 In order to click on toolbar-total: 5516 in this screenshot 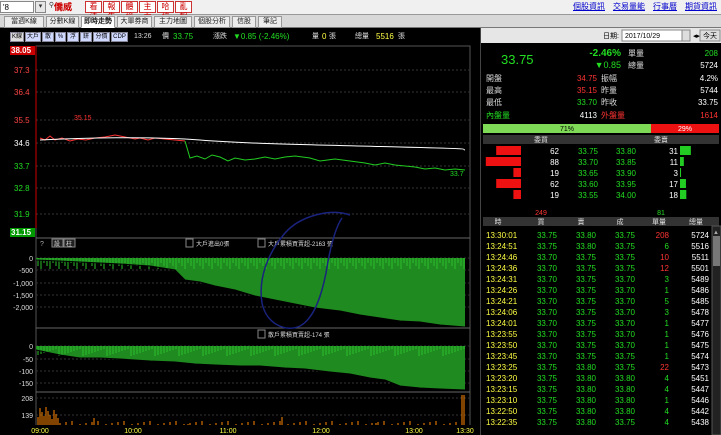, I will do `click(385, 36)`.